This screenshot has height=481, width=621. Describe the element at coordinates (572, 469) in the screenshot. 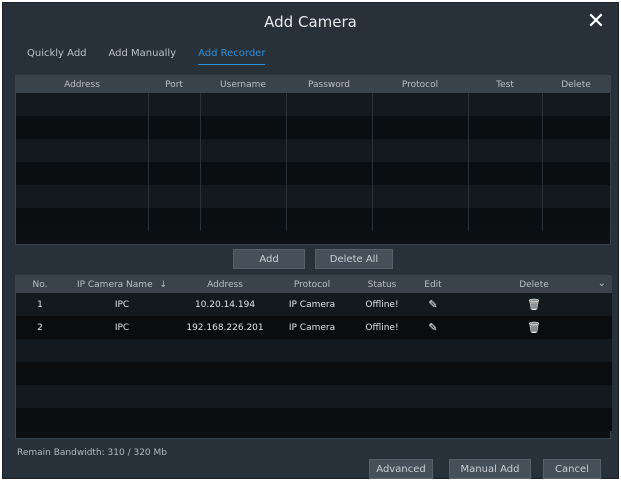

I see `cancel-button: Cancel` at that location.